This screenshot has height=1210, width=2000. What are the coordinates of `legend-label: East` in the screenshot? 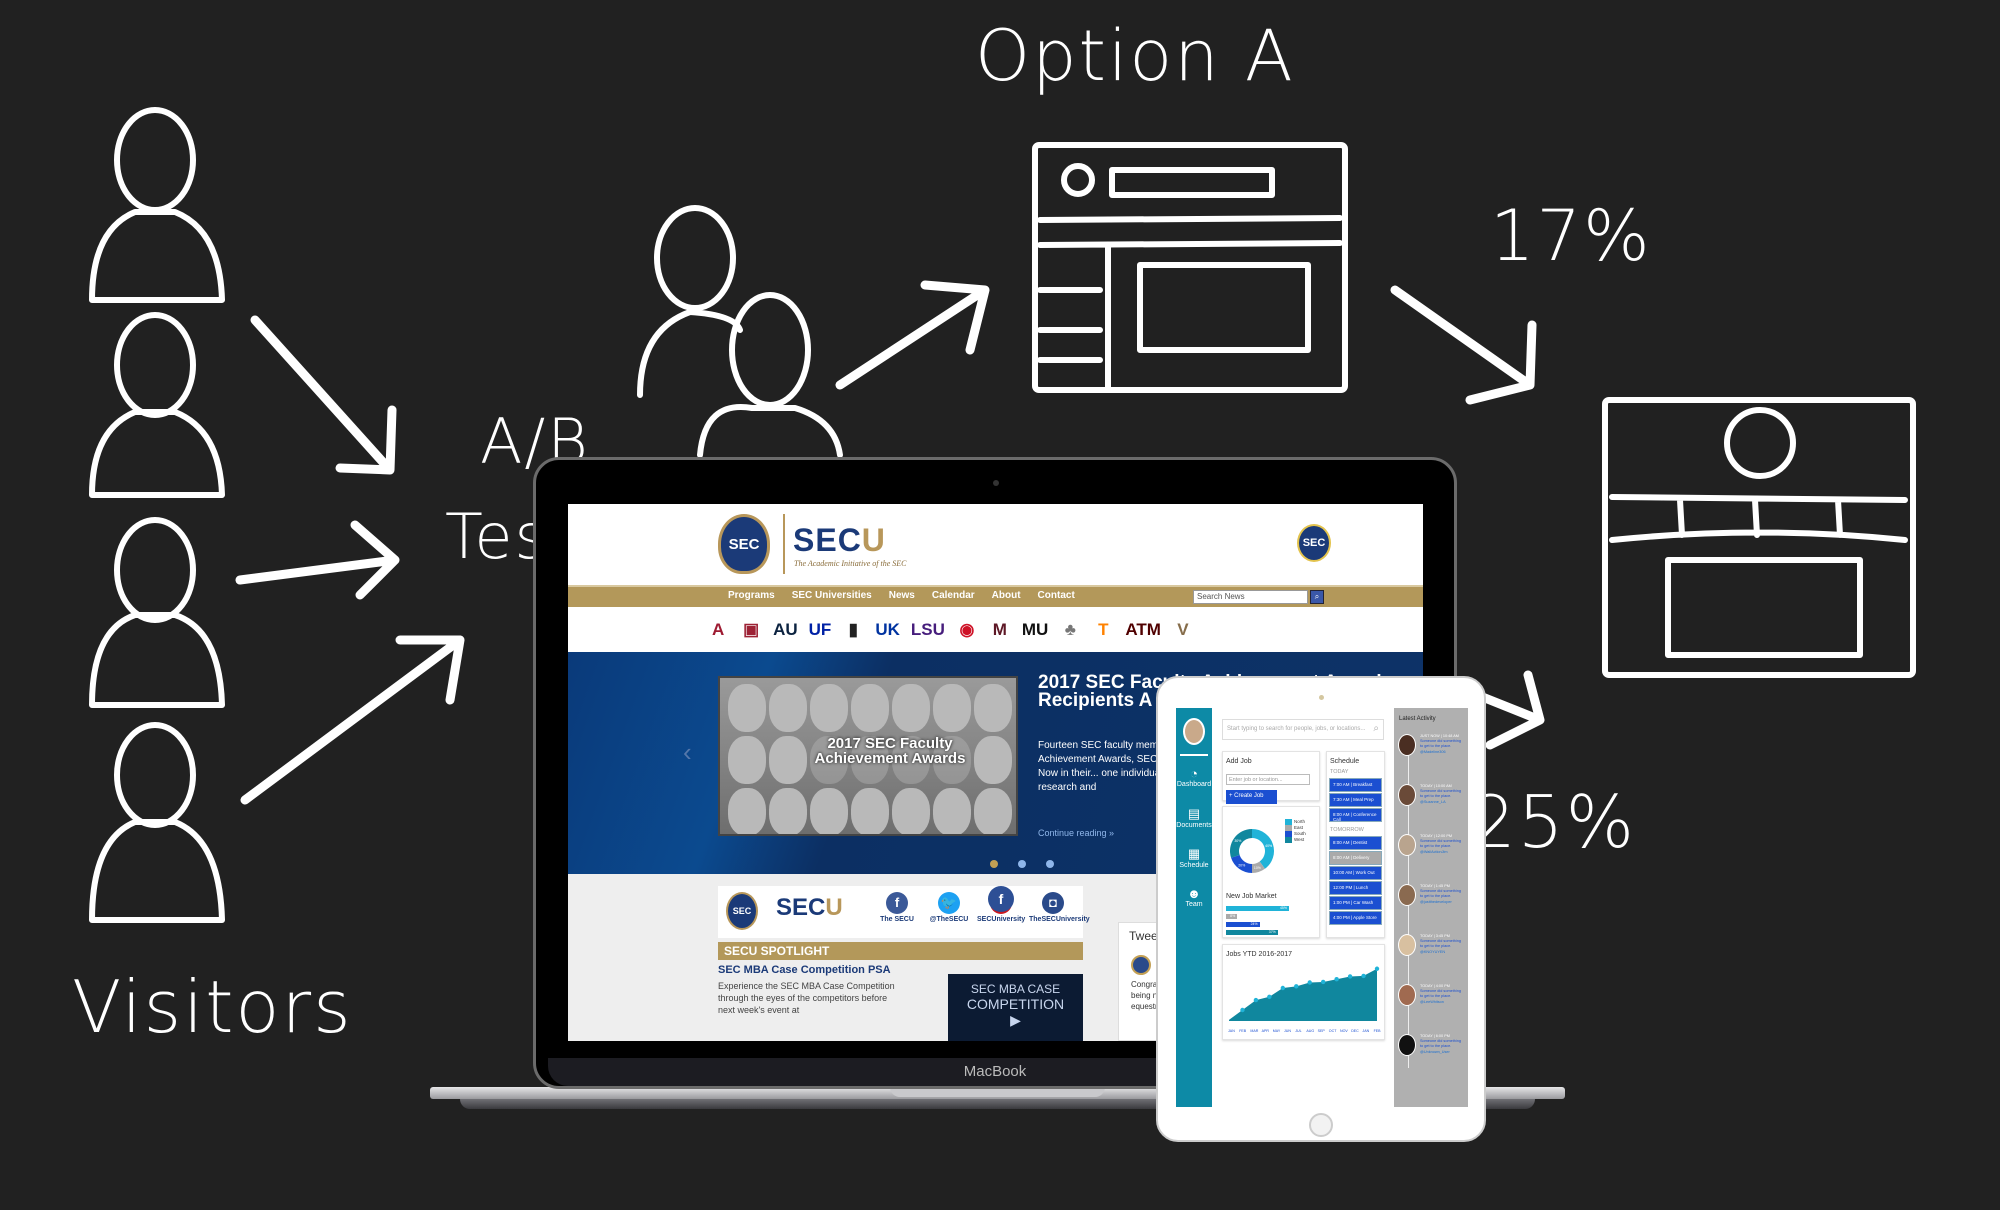 It's located at (1299, 828).